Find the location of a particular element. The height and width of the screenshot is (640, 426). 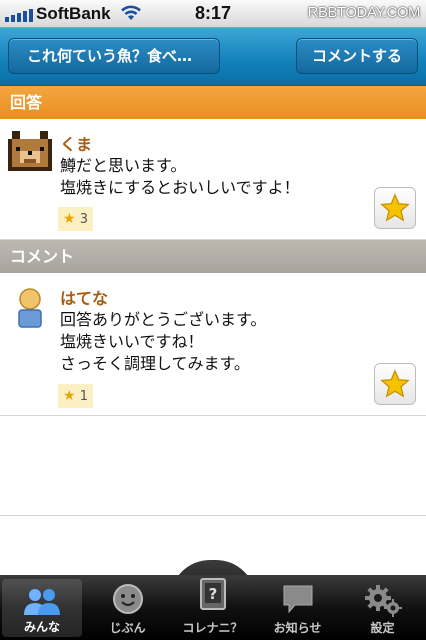

star-count-badge: ★ 1 is located at coordinates (75, 396).